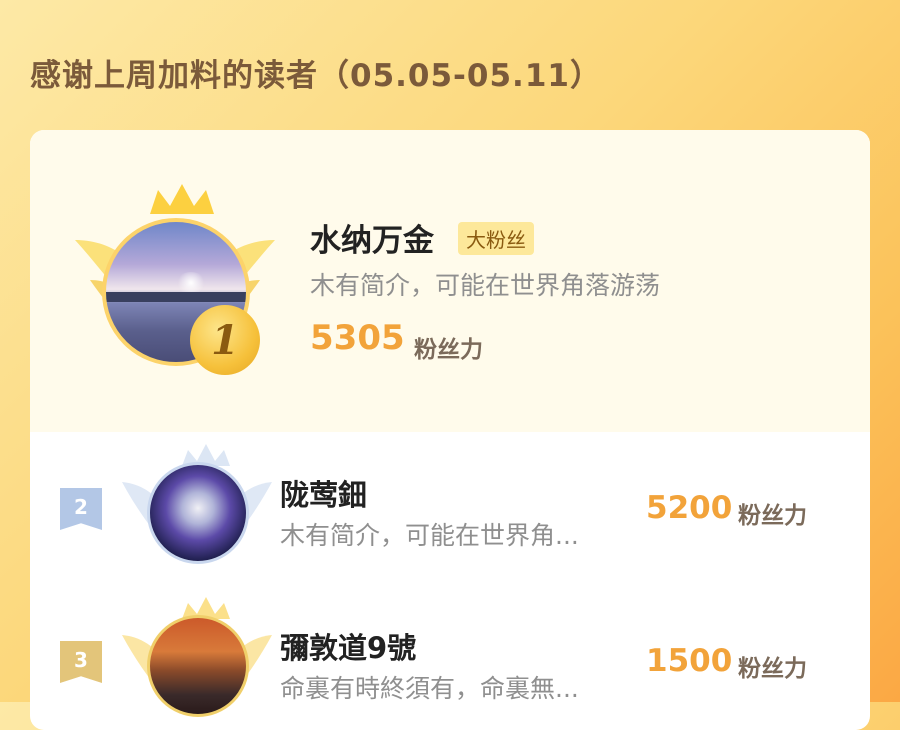  What do you see at coordinates (81, 509) in the screenshot?
I see `rank-ribbon-icon: 2` at bounding box center [81, 509].